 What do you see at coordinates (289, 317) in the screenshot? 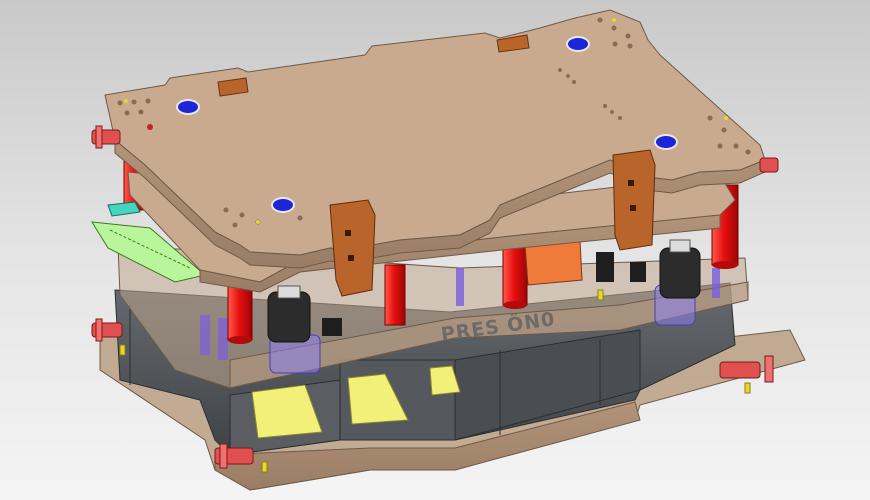
I see `cylinder-left` at bounding box center [289, 317].